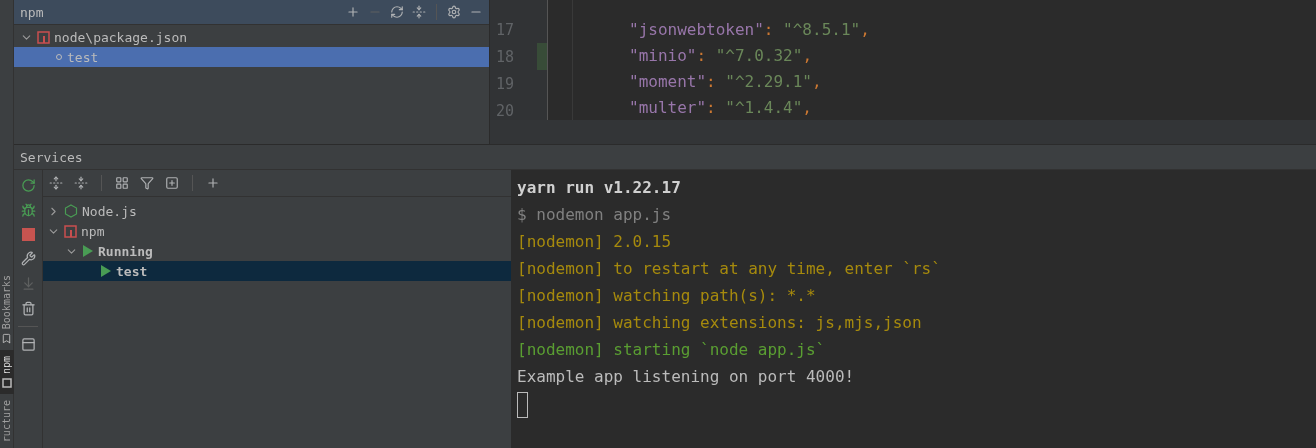 Image resolution: width=1316 pixels, height=448 pixels. What do you see at coordinates (7, 309) in the screenshot?
I see `tool-window-tab: Bookmarks` at bounding box center [7, 309].